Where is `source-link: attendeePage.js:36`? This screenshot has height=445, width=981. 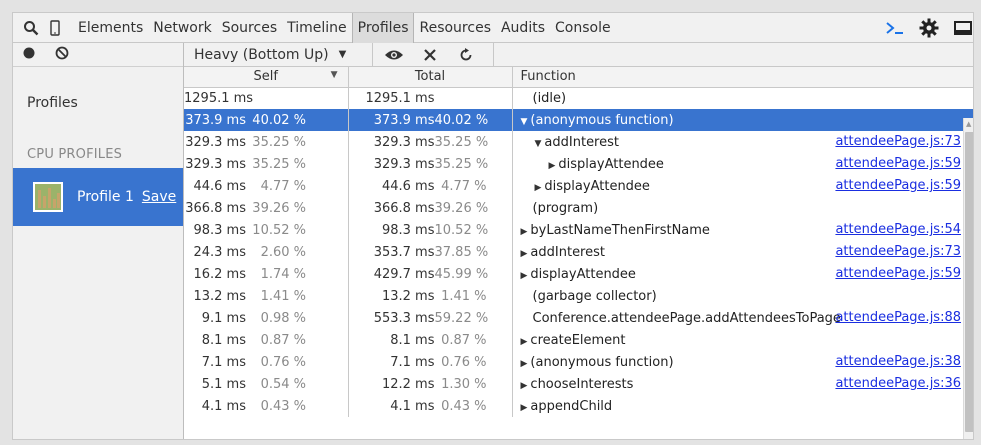 source-link: attendeePage.js:36 is located at coordinates (898, 383).